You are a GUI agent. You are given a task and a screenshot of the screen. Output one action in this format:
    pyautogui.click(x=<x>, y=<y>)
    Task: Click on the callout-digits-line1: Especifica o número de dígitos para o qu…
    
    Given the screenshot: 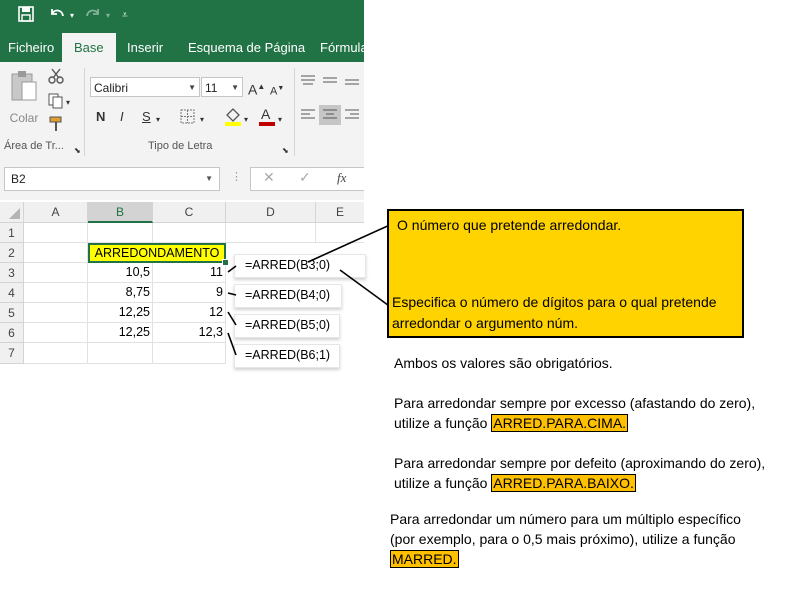 What is the action you would take?
    pyautogui.click(x=554, y=302)
    